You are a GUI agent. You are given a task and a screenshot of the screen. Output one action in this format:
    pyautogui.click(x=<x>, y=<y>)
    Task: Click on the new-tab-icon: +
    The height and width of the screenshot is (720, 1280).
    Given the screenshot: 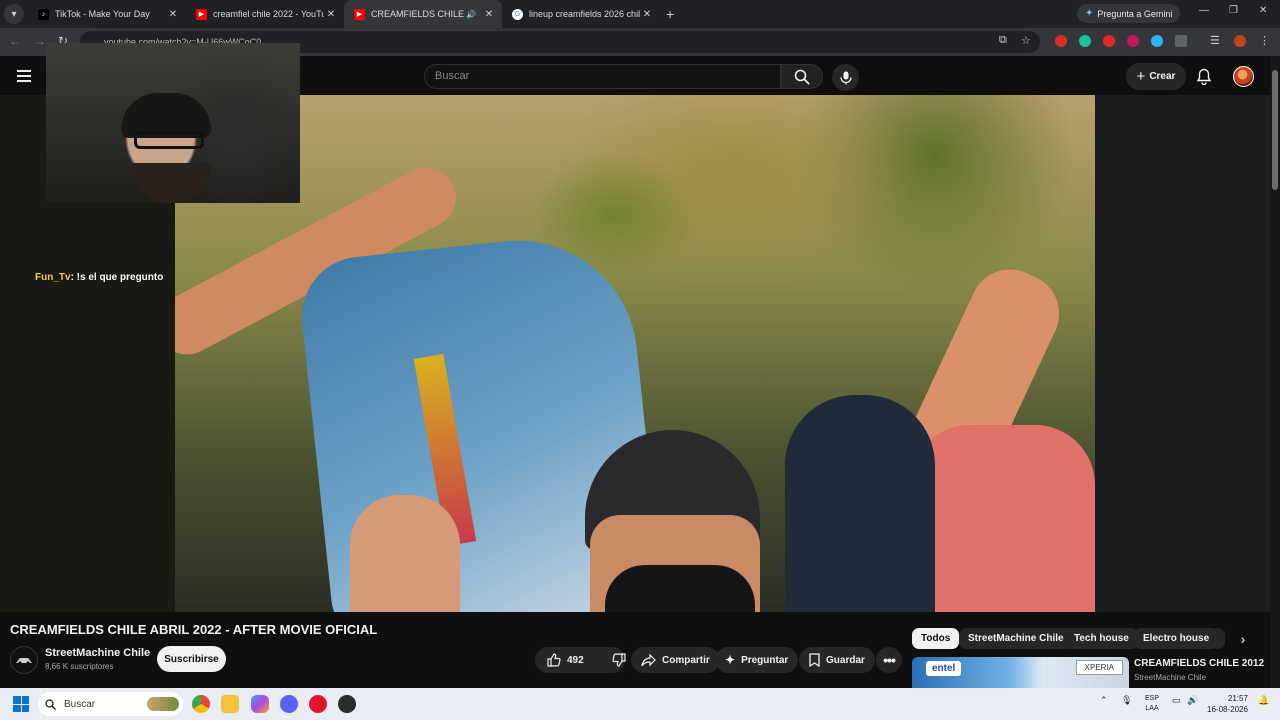 What is the action you would take?
    pyautogui.click(x=670, y=14)
    